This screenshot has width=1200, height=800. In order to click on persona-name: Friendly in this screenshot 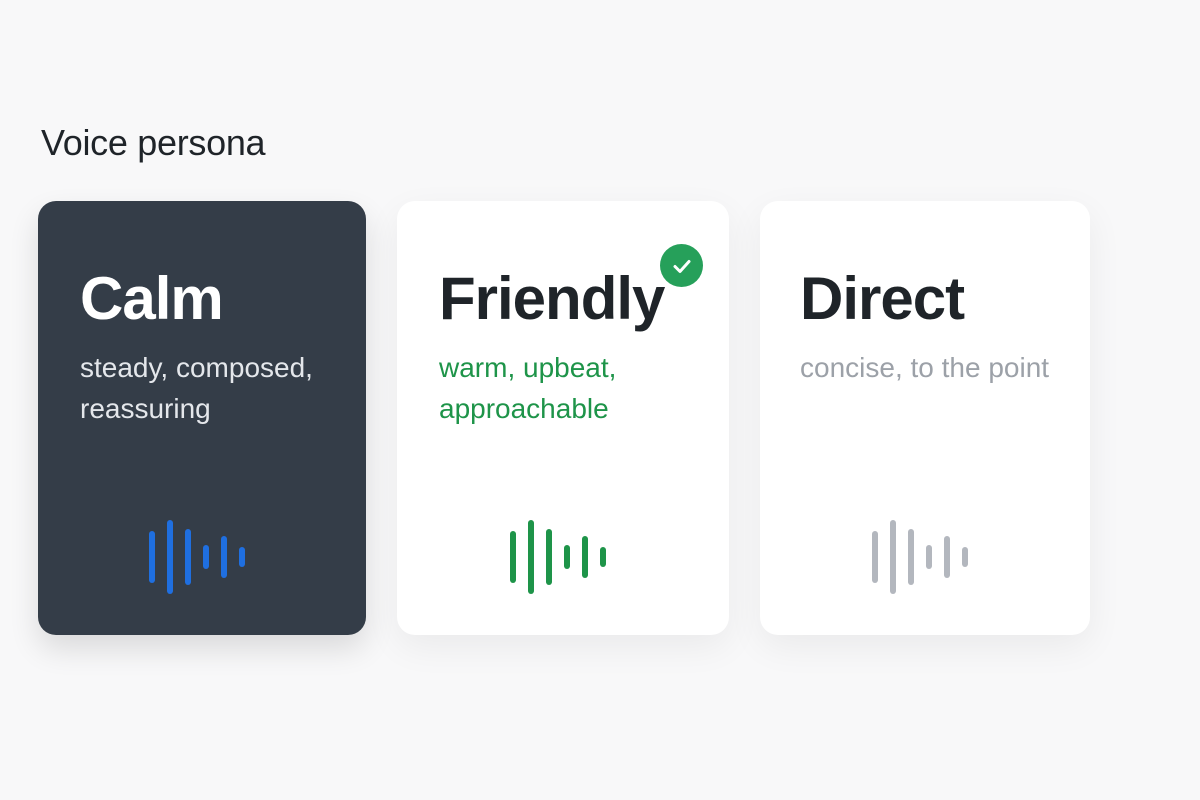, I will do `click(552, 298)`.